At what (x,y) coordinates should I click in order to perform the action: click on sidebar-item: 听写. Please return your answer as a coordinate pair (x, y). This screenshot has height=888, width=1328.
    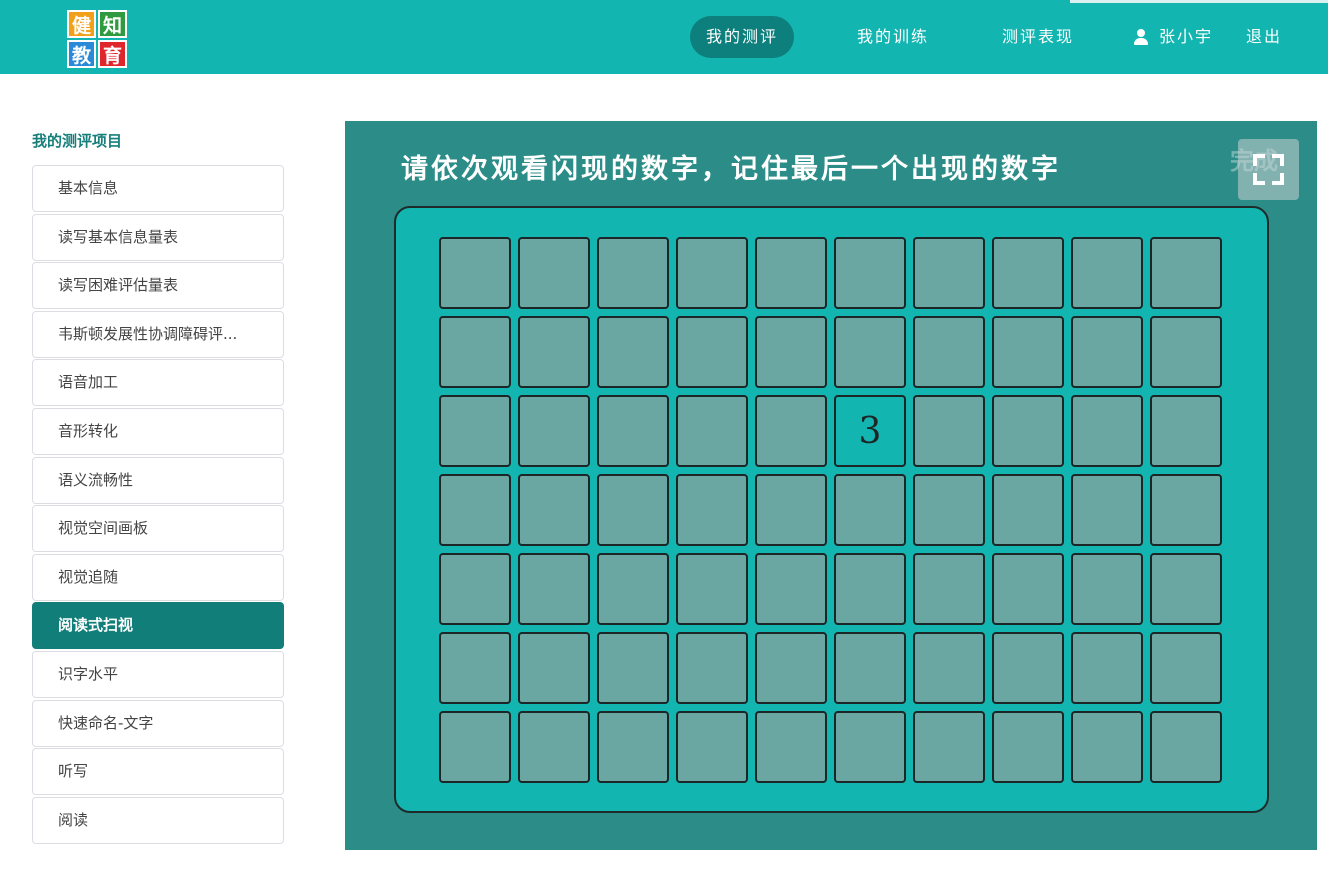
    Looking at the image, I should click on (158, 772).